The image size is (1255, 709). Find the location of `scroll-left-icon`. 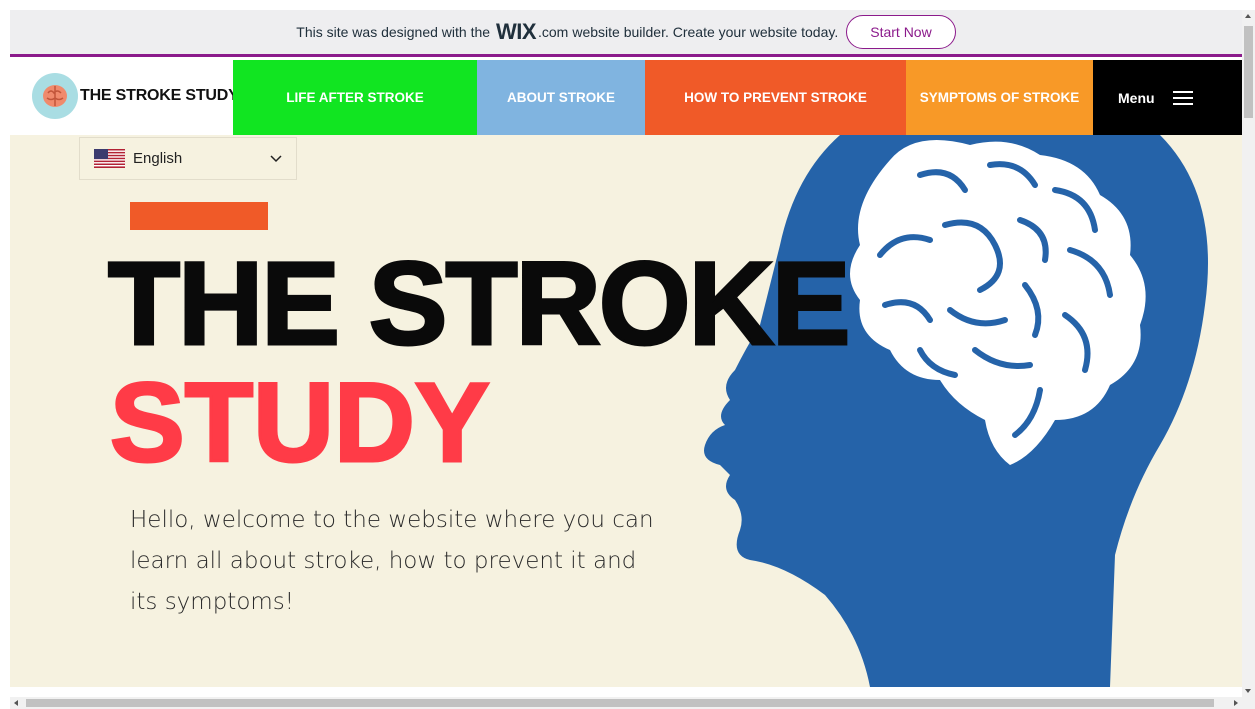

scroll-left-icon is located at coordinates (16, 703).